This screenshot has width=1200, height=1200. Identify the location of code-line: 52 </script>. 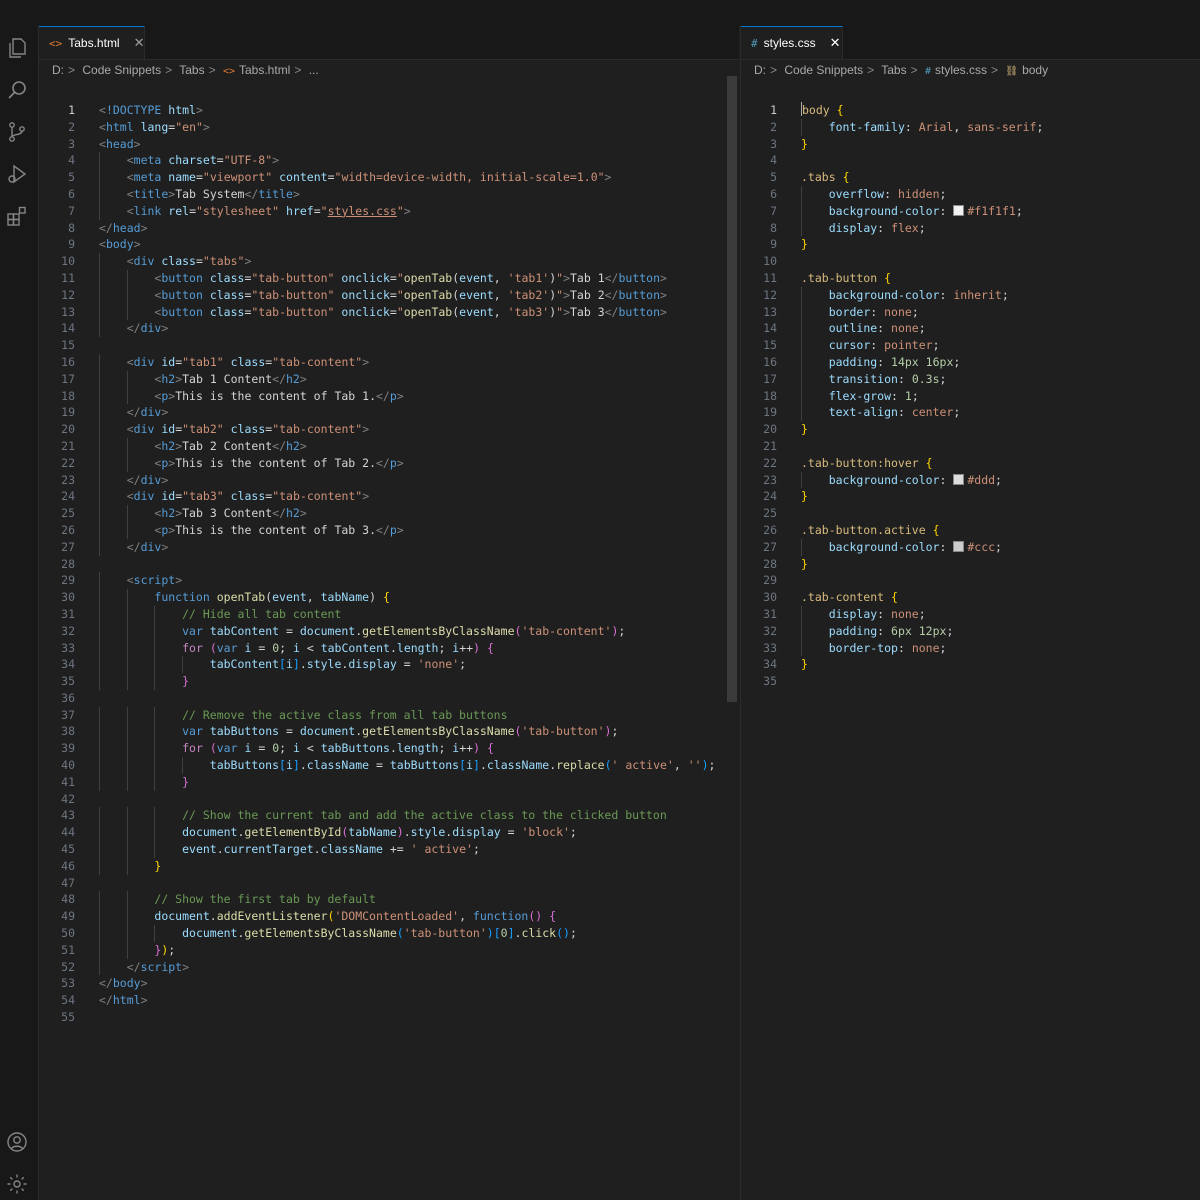
(389, 967).